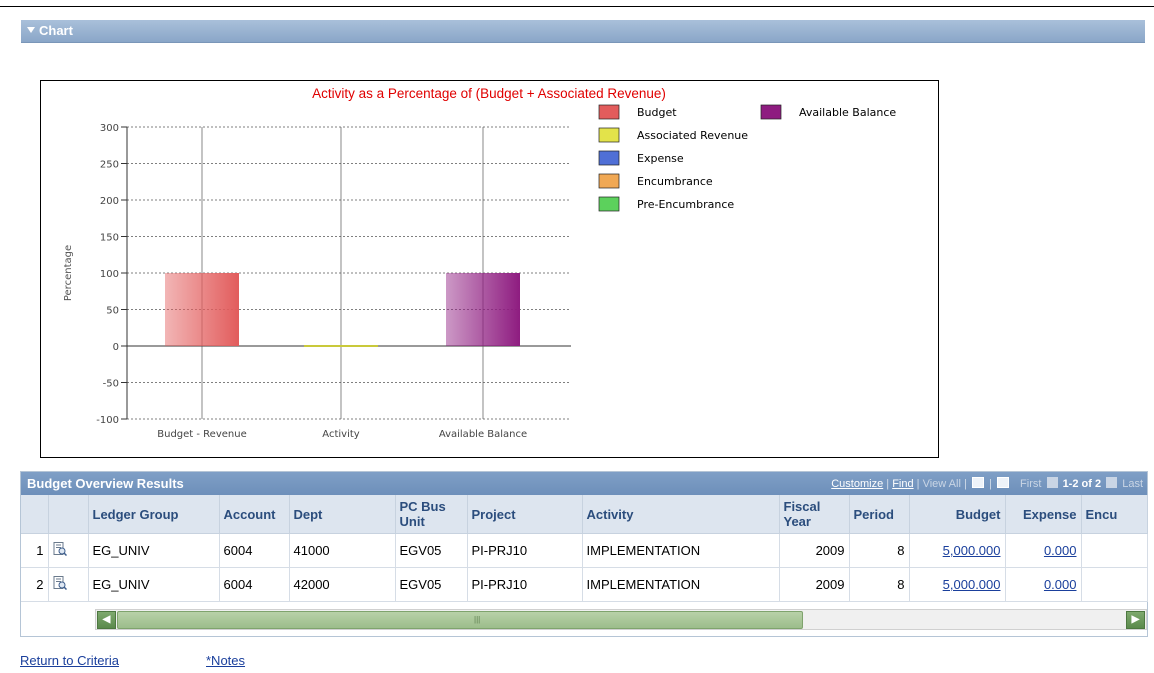 Image resolution: width=1154 pixels, height=673 pixels. I want to click on return-to-criteria-link: Return to Criteria, so click(69, 660).